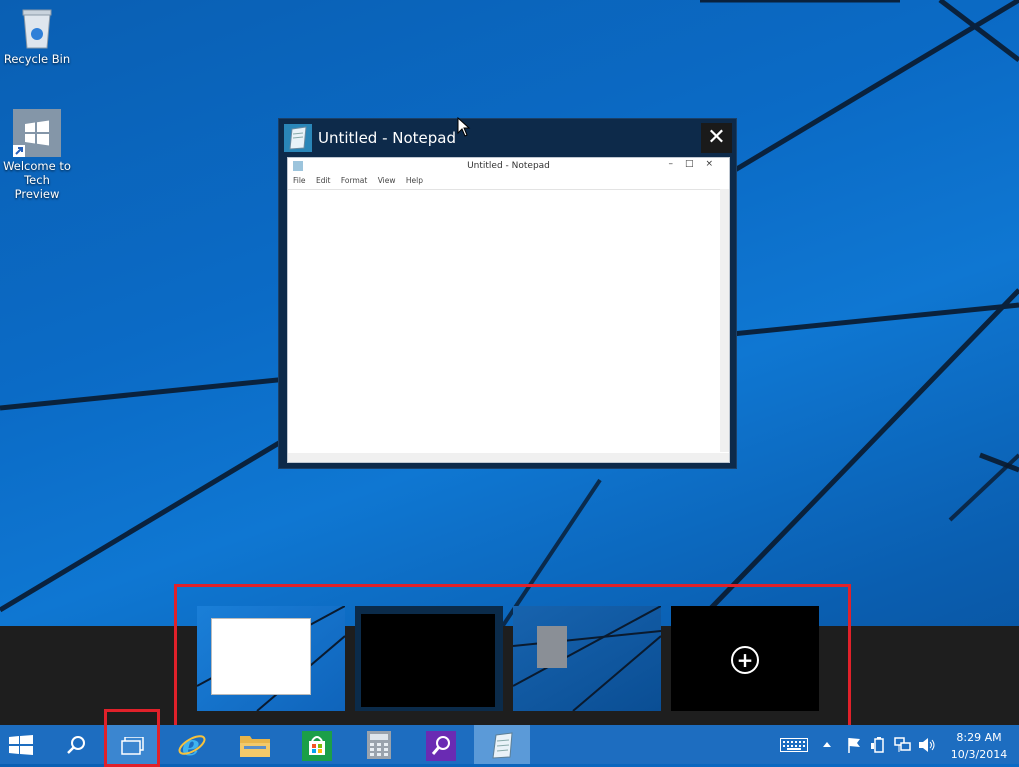 This screenshot has height=767, width=1019. I want to click on windows-logo-icon, so click(37, 133).